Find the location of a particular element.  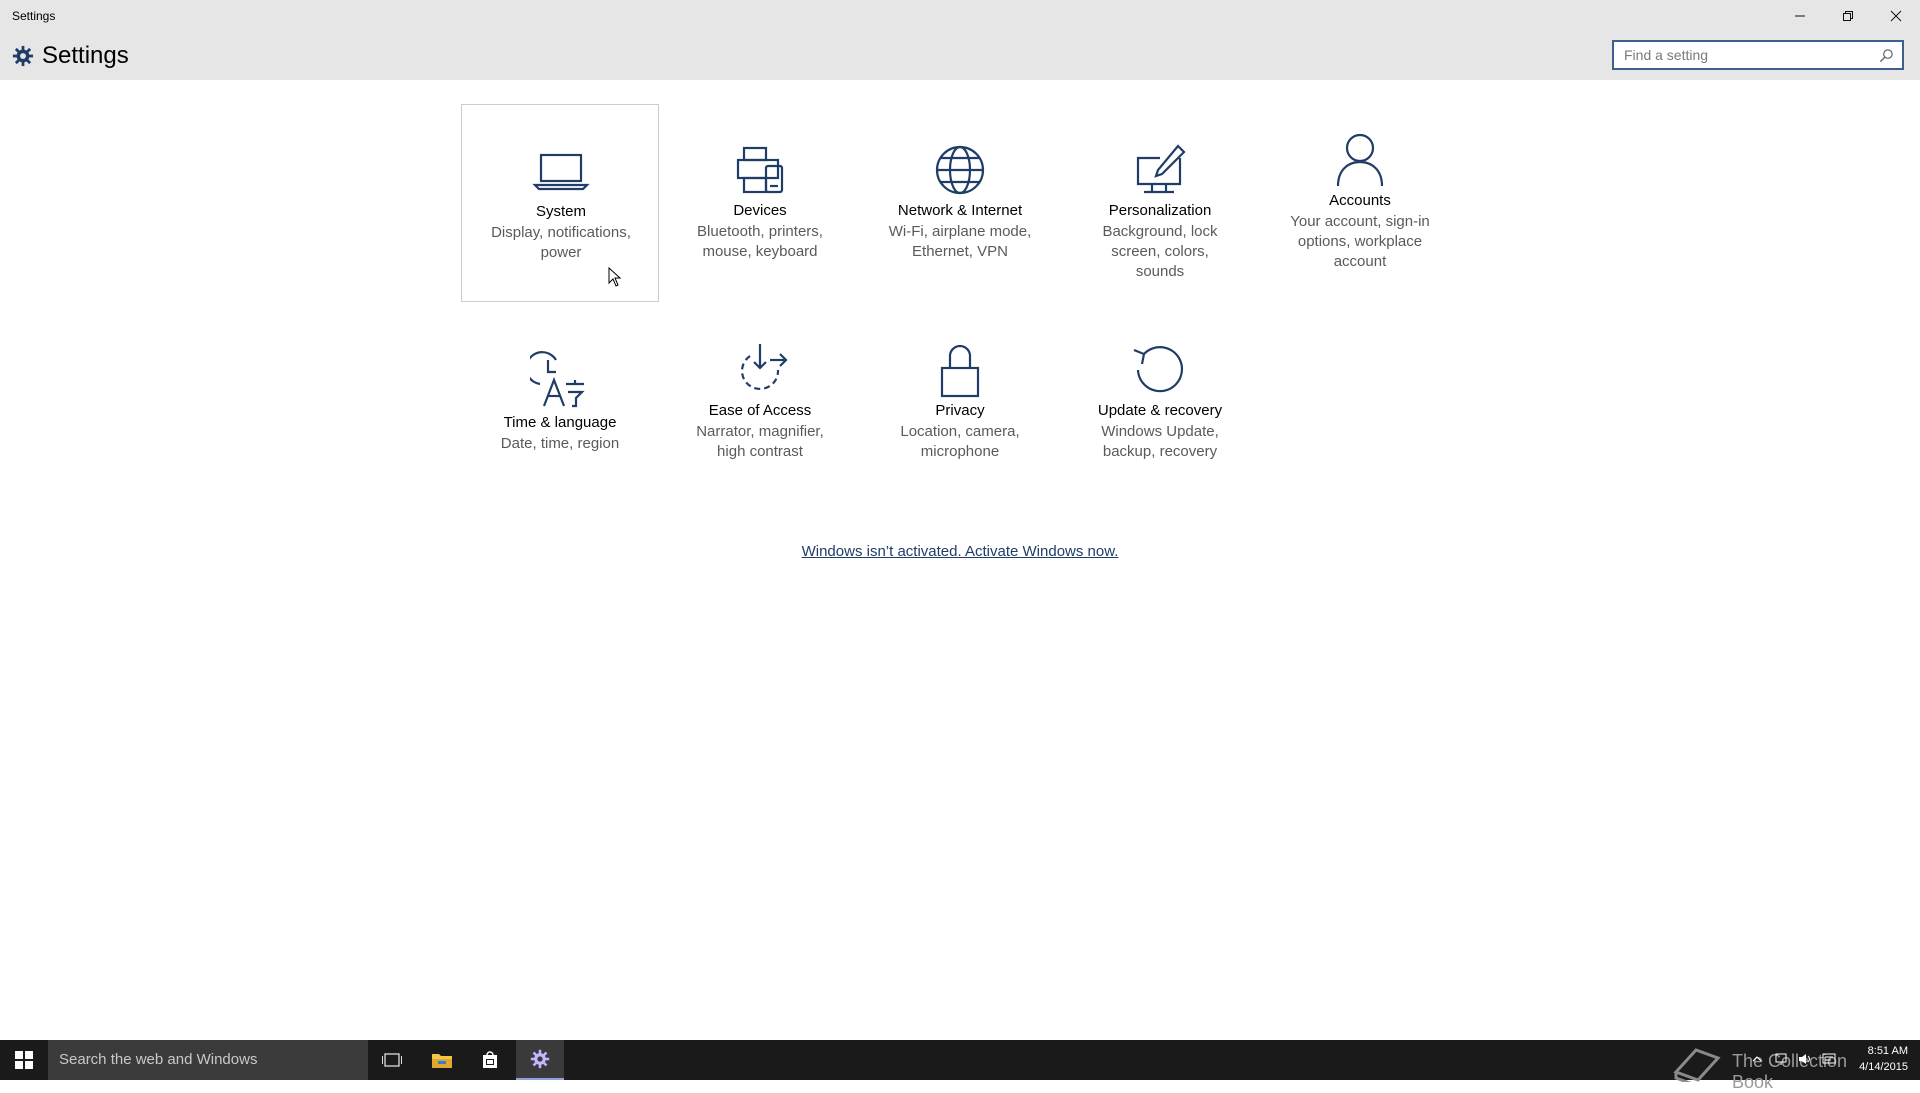

clock-date: 4/14/2015 is located at coordinates (1883, 1067).